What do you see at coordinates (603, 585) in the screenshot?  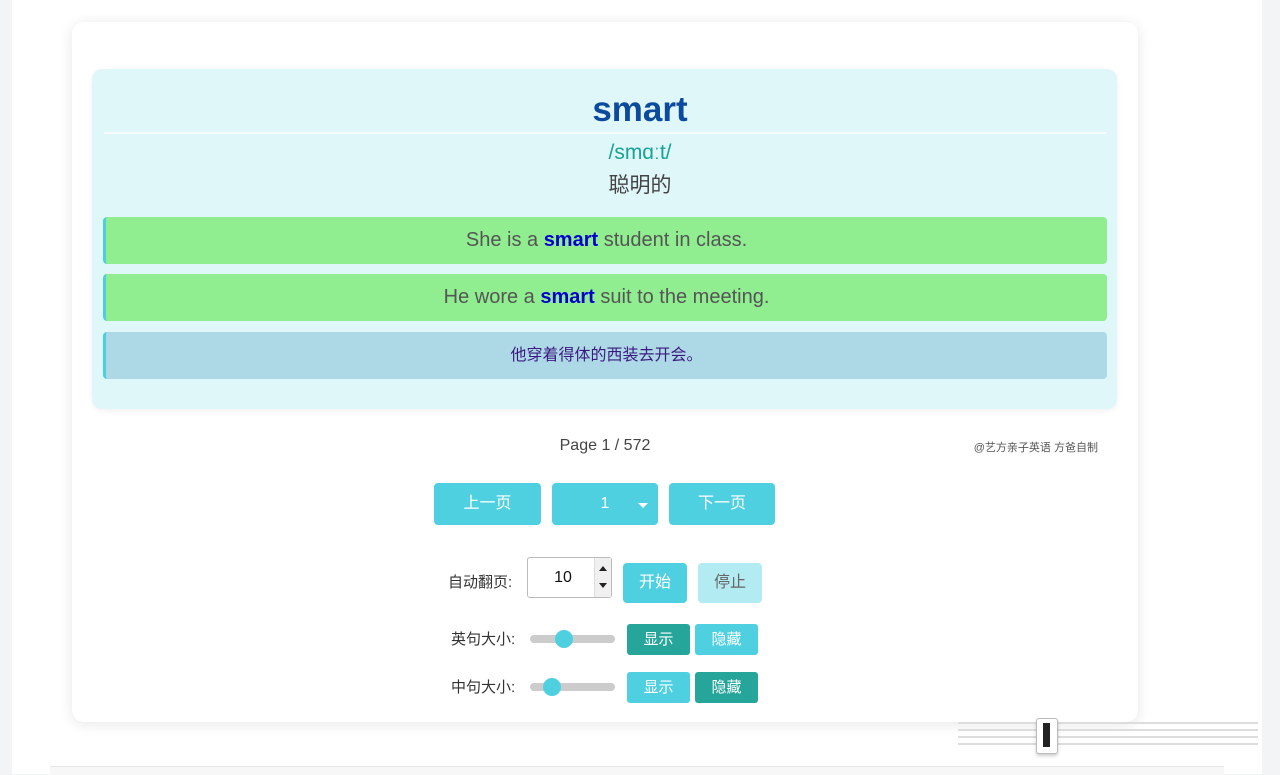 I see `spin-down-icon` at bounding box center [603, 585].